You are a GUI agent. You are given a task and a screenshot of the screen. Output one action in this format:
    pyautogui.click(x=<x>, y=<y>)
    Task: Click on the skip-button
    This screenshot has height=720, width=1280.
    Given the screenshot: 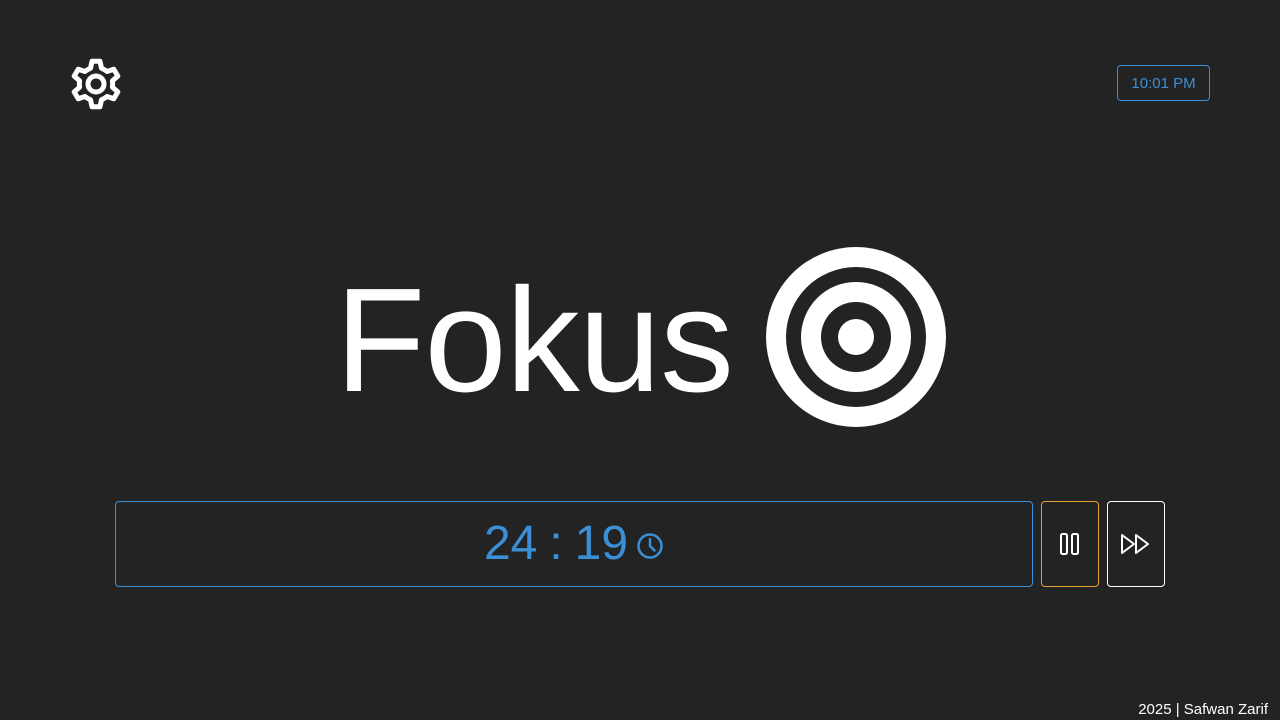 What is the action you would take?
    pyautogui.click(x=1136, y=544)
    